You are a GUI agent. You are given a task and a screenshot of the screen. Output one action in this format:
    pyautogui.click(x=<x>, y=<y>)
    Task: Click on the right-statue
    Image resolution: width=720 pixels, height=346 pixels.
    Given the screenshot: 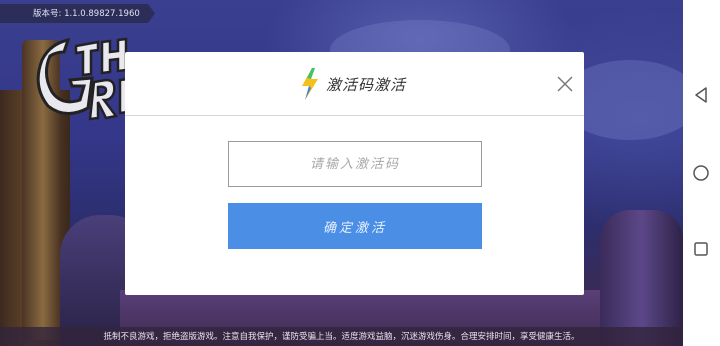 What is the action you would take?
    pyautogui.click(x=641, y=278)
    